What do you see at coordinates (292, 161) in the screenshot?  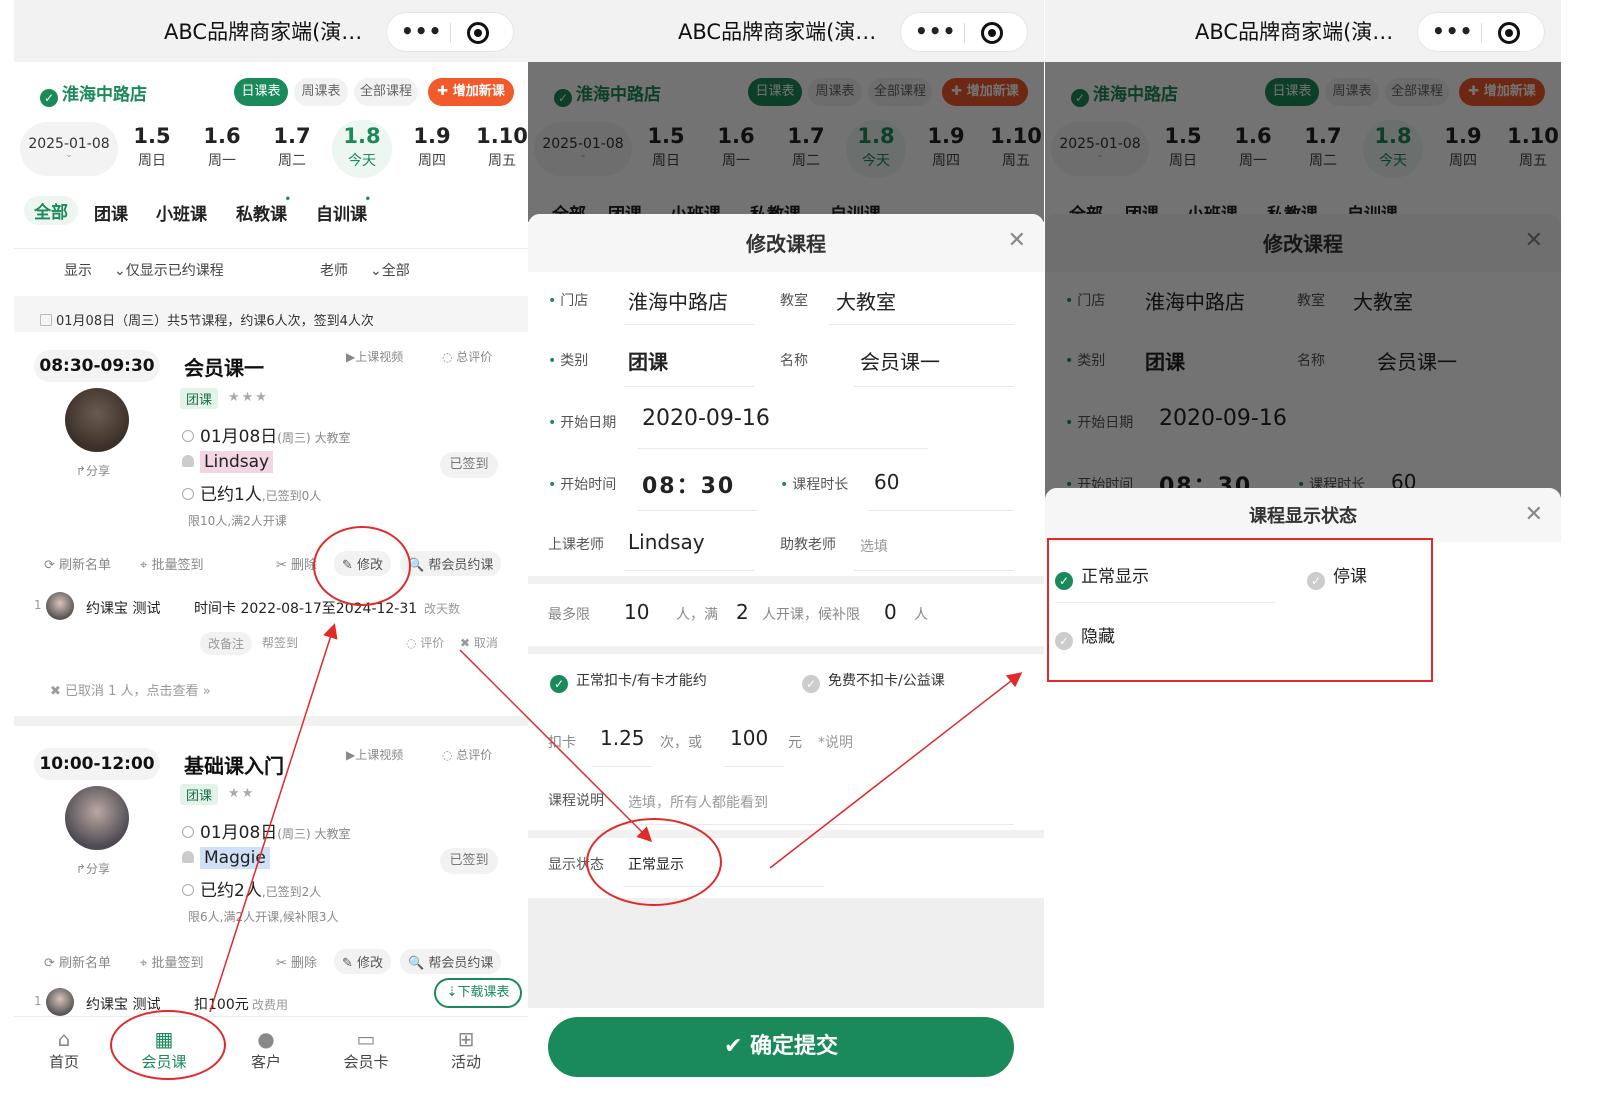 I see `day-week: 周二` at bounding box center [292, 161].